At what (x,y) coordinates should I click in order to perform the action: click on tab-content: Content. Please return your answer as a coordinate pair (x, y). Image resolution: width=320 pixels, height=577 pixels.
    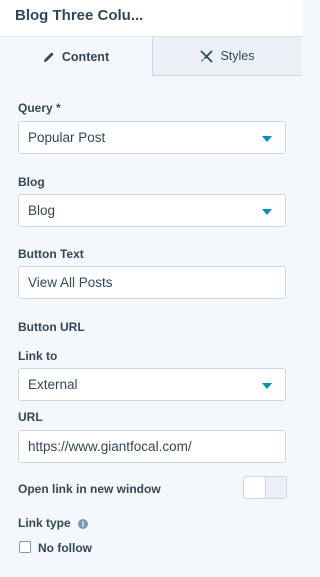
    Looking at the image, I should click on (76, 56).